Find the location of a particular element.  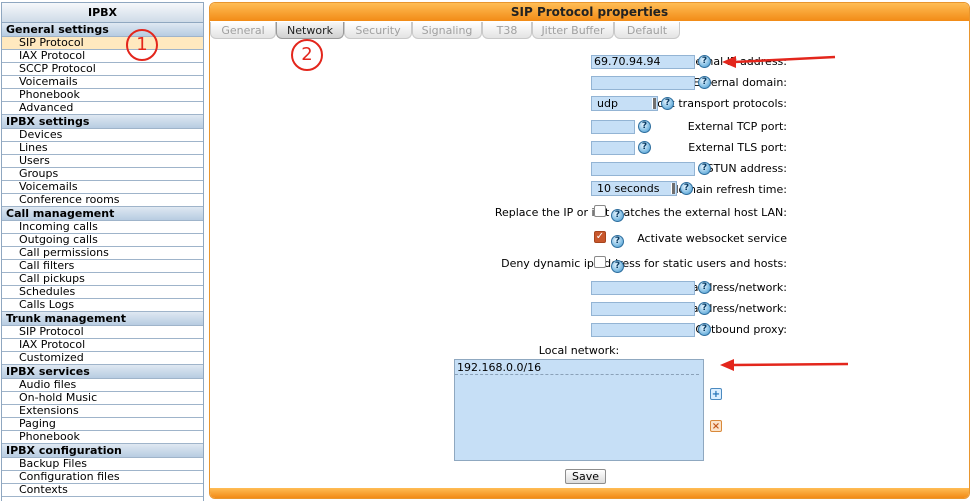

deny-dynamic-checkbox is located at coordinates (600, 262).